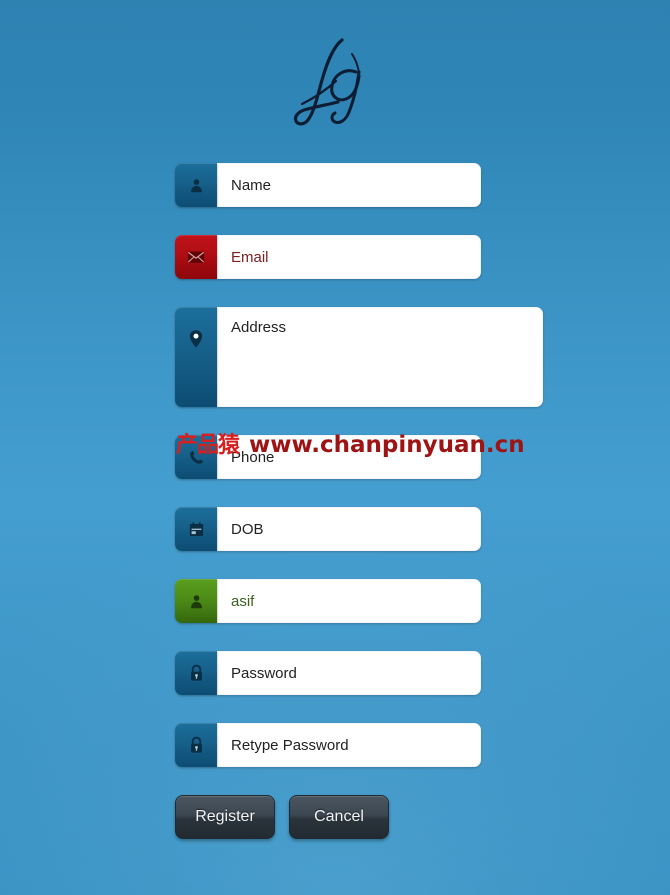 The width and height of the screenshot is (670, 895). What do you see at coordinates (349, 601) in the screenshot?
I see `username-input: asif` at bounding box center [349, 601].